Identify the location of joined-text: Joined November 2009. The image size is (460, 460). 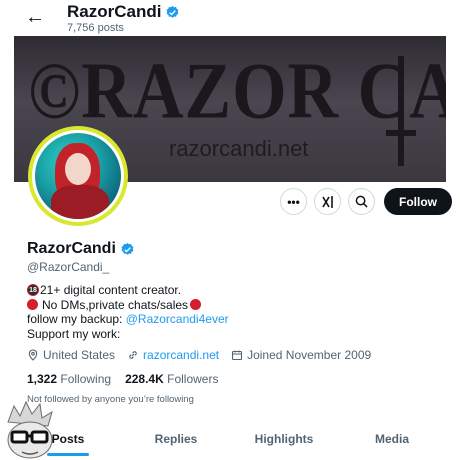
(309, 355).